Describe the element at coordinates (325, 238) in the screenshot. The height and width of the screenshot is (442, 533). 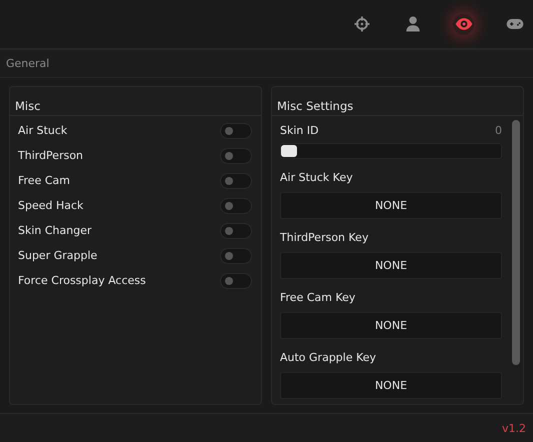
I see `keybind-label: ThirdPerson Key` at that location.